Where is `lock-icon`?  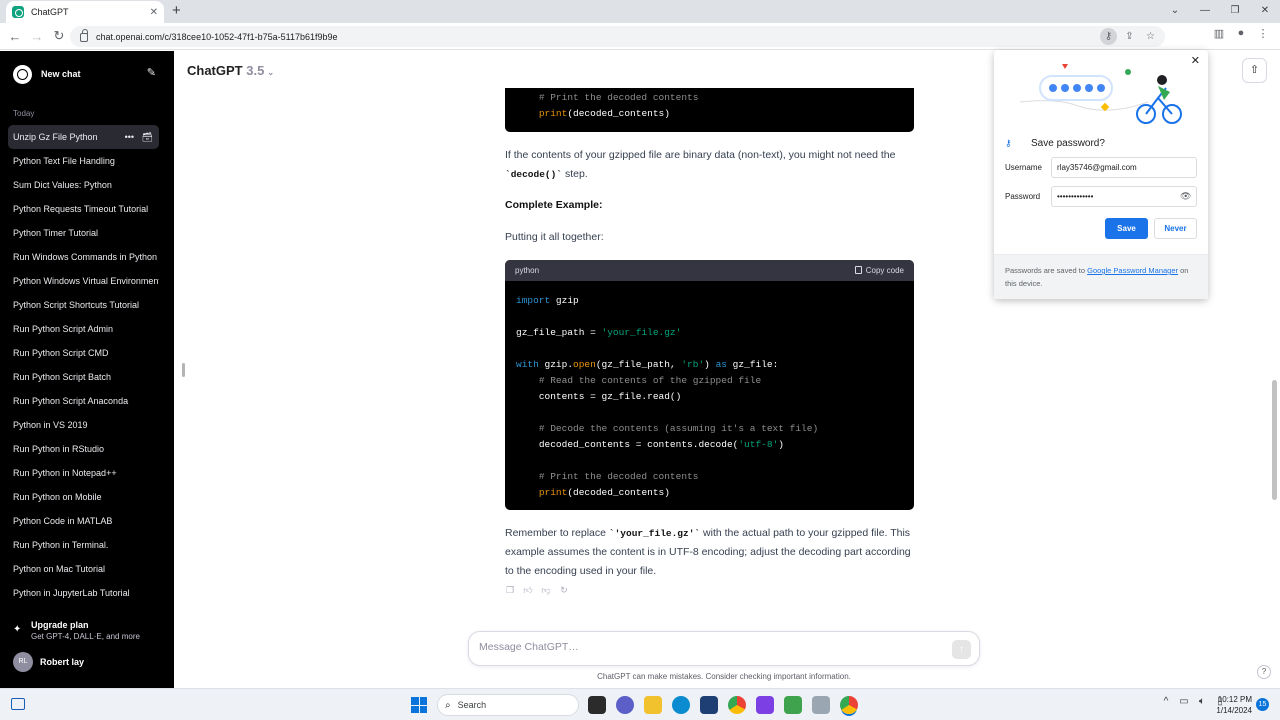 lock-icon is located at coordinates (84, 35).